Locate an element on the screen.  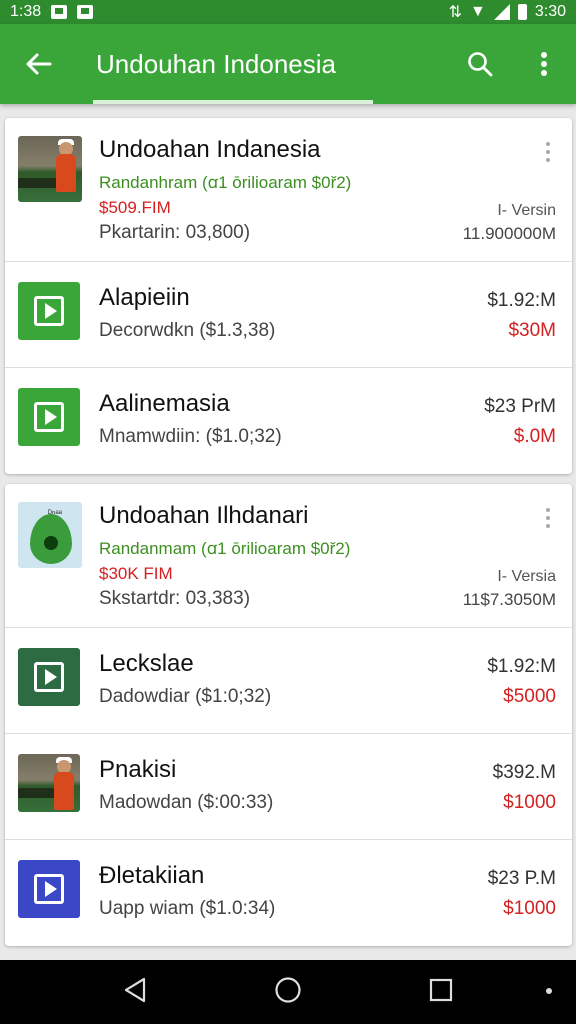
item-version: I- Versin is located at coordinates (526, 210).